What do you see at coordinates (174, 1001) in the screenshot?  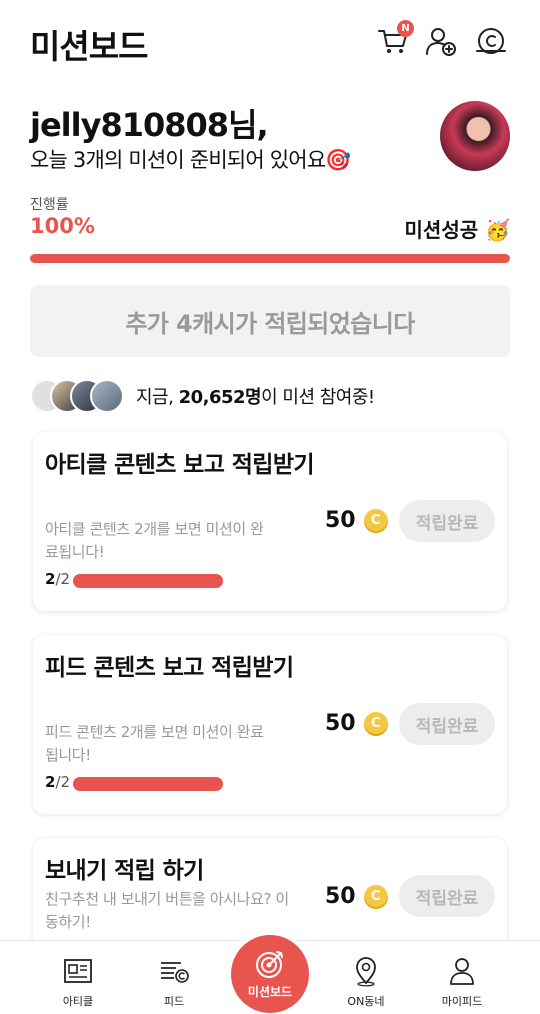 I see `nav-label: 피드` at bounding box center [174, 1001].